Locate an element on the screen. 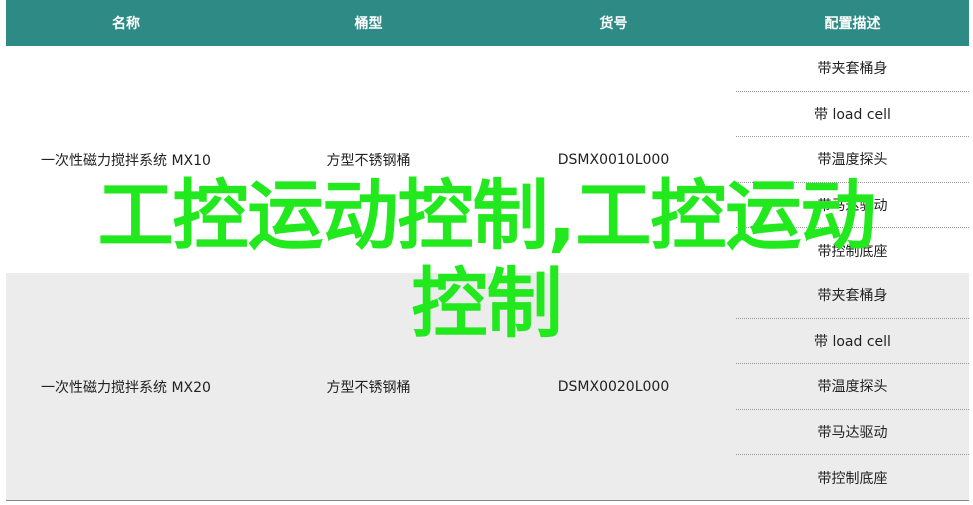 The width and height of the screenshot is (973, 505). watermark-line-1: 工控运动控制,工控运动 is located at coordinates (487, 215).